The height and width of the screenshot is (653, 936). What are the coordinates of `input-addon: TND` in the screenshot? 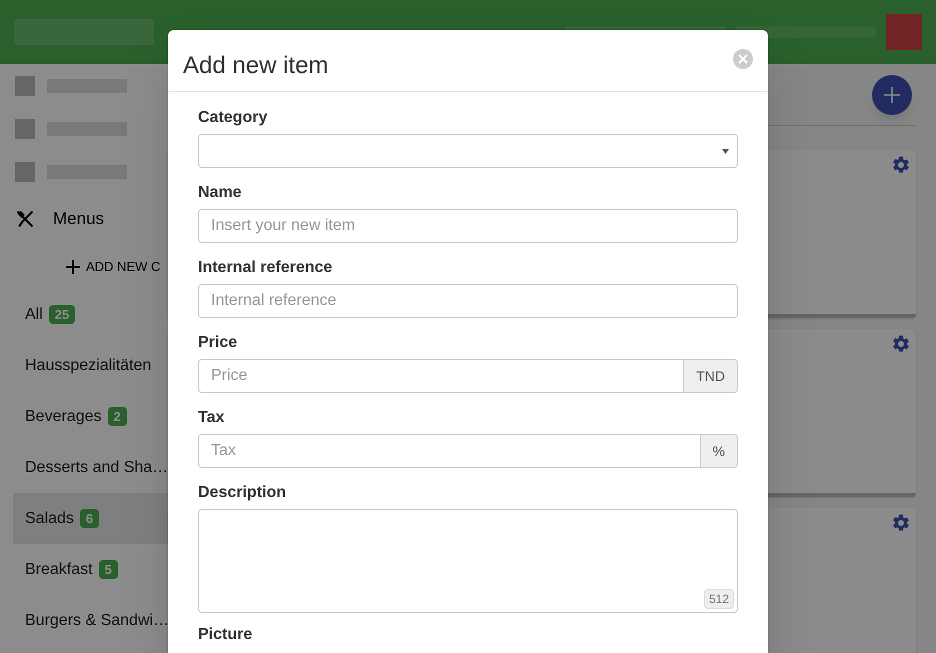 It's located at (711, 376).